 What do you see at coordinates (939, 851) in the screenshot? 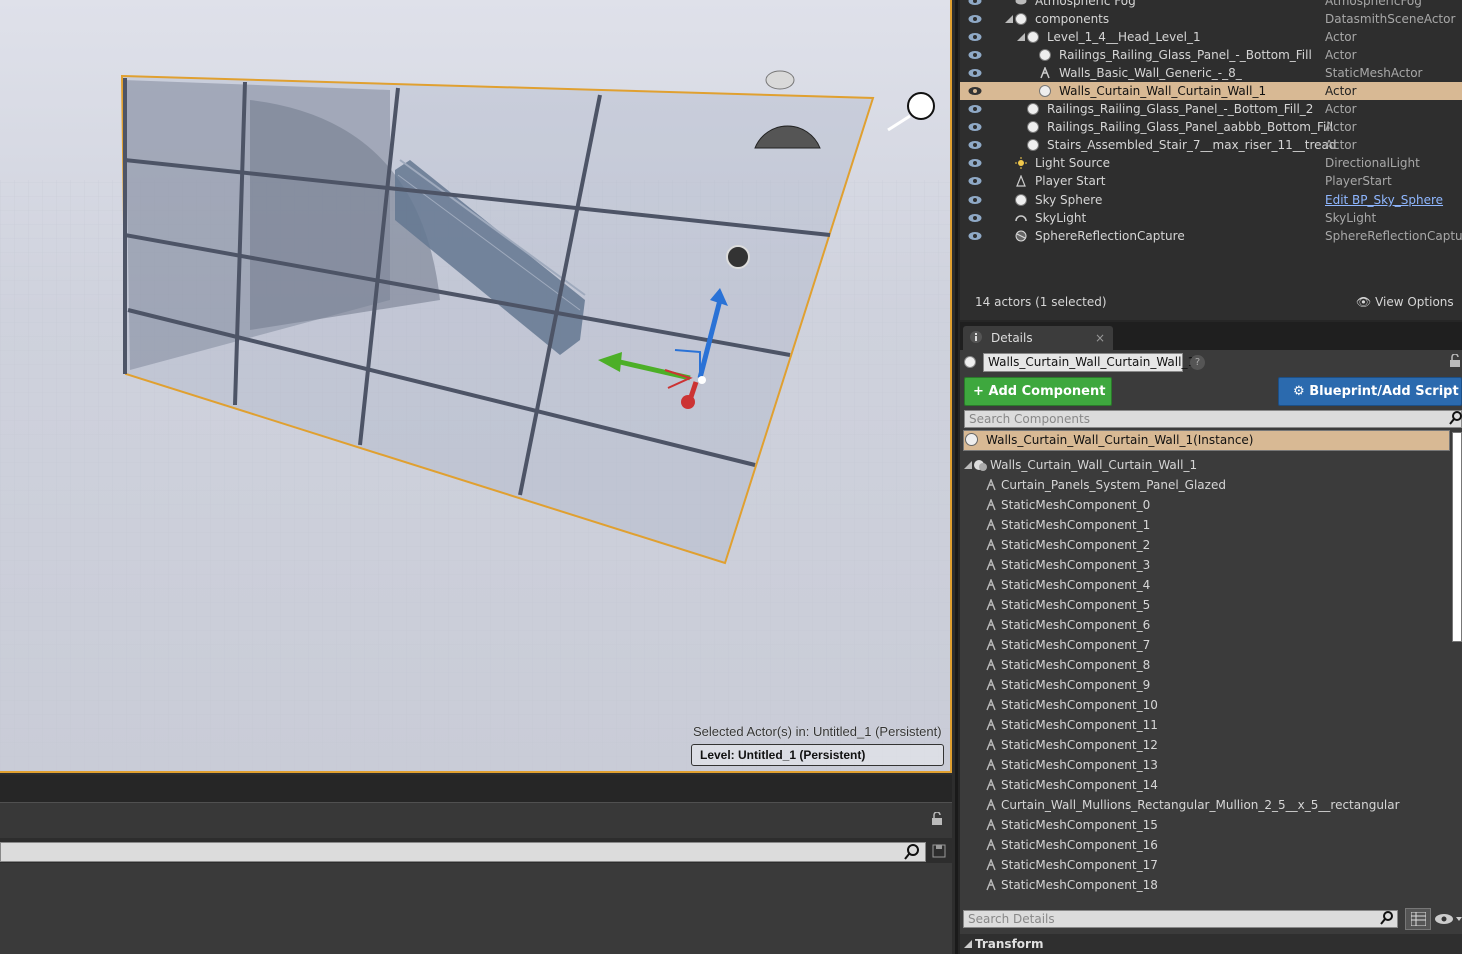
I see `save-icon` at bounding box center [939, 851].